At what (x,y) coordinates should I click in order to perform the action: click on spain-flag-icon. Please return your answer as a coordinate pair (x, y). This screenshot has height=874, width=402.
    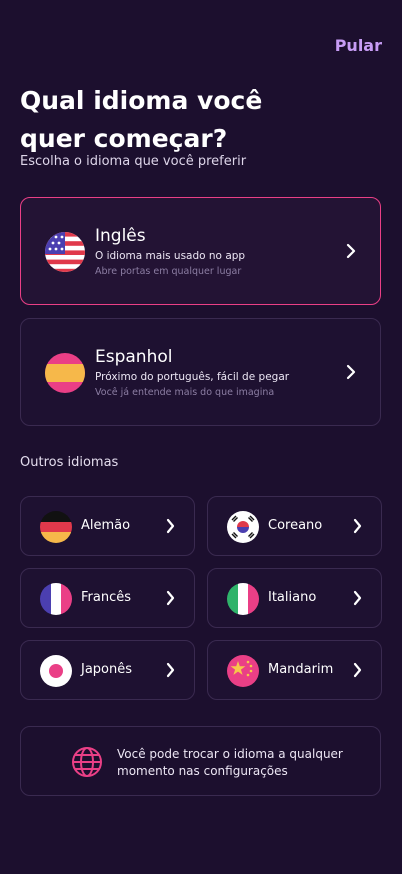
    Looking at the image, I should click on (65, 373).